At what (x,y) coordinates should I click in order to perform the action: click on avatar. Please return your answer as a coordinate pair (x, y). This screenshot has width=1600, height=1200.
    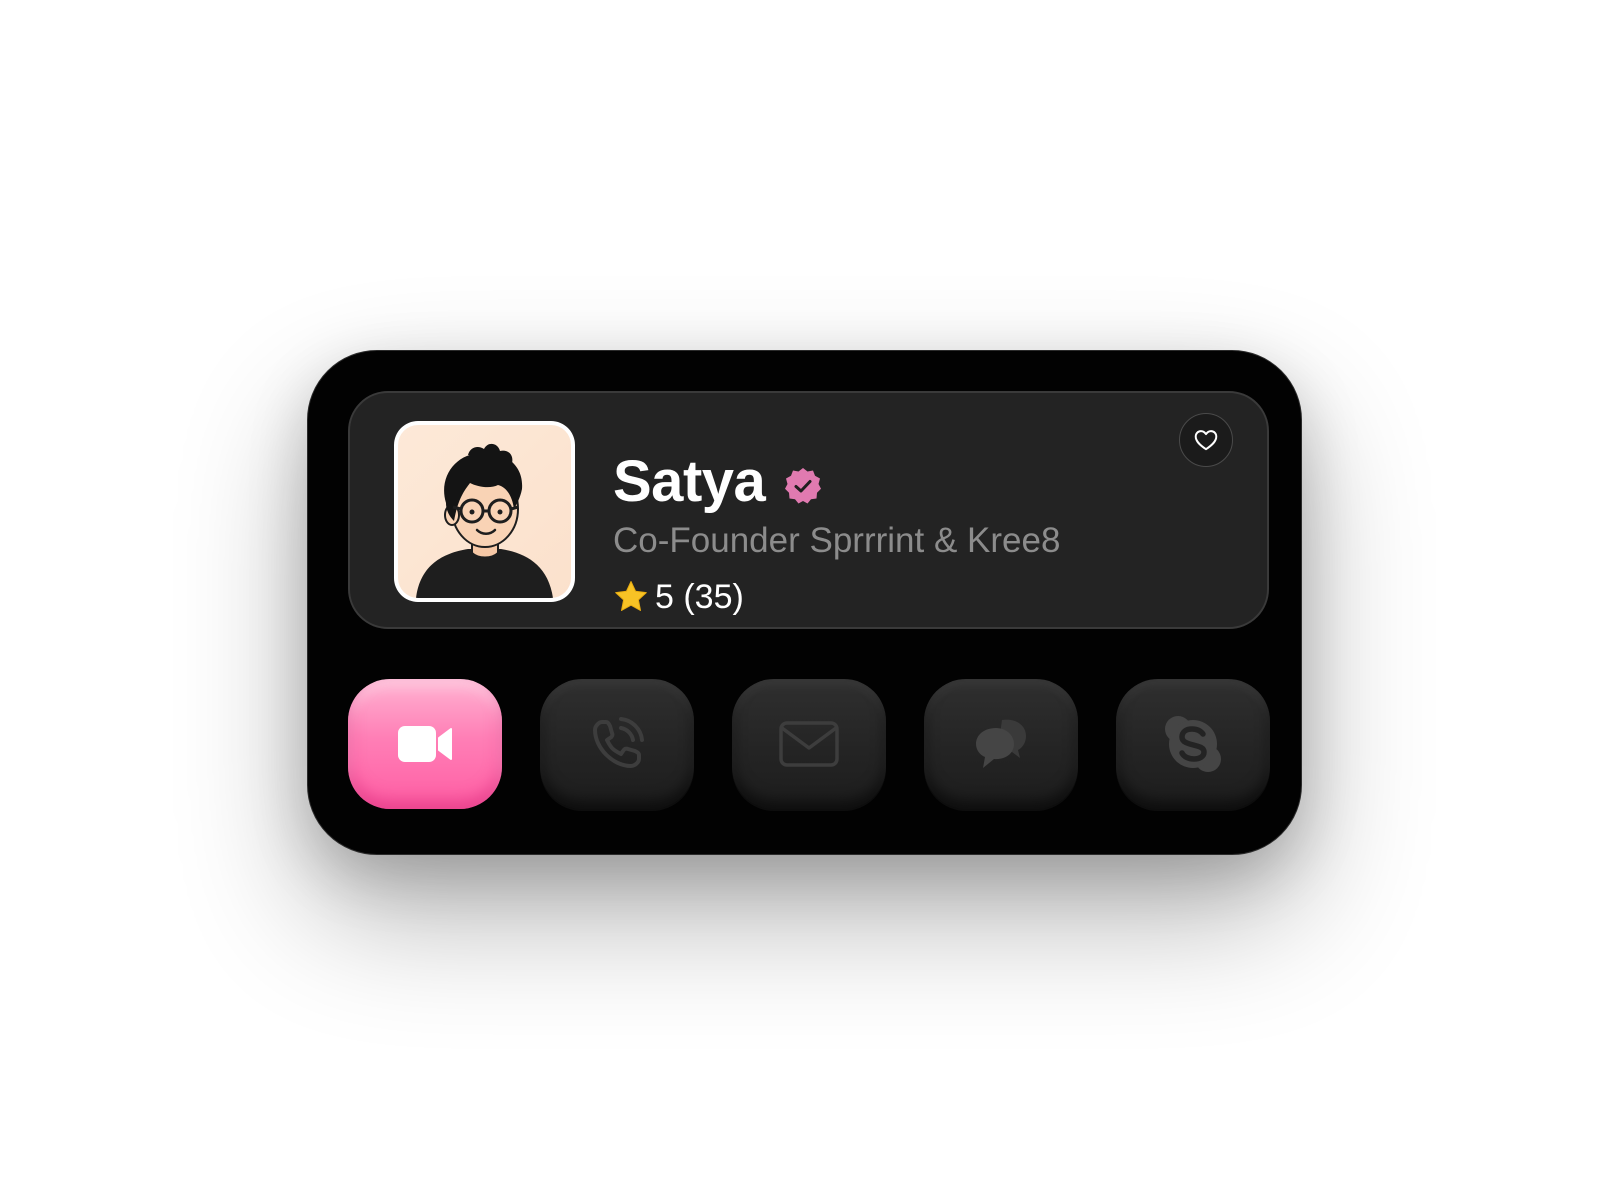
    Looking at the image, I should click on (484, 511).